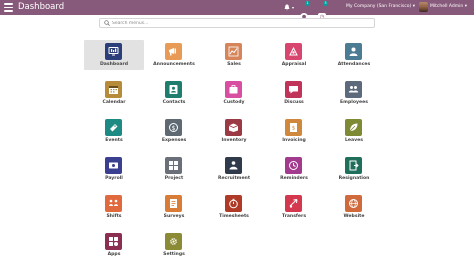 The height and width of the screenshot is (266, 474). Describe the element at coordinates (354, 140) in the screenshot. I see `app-label: Leaves` at that location.